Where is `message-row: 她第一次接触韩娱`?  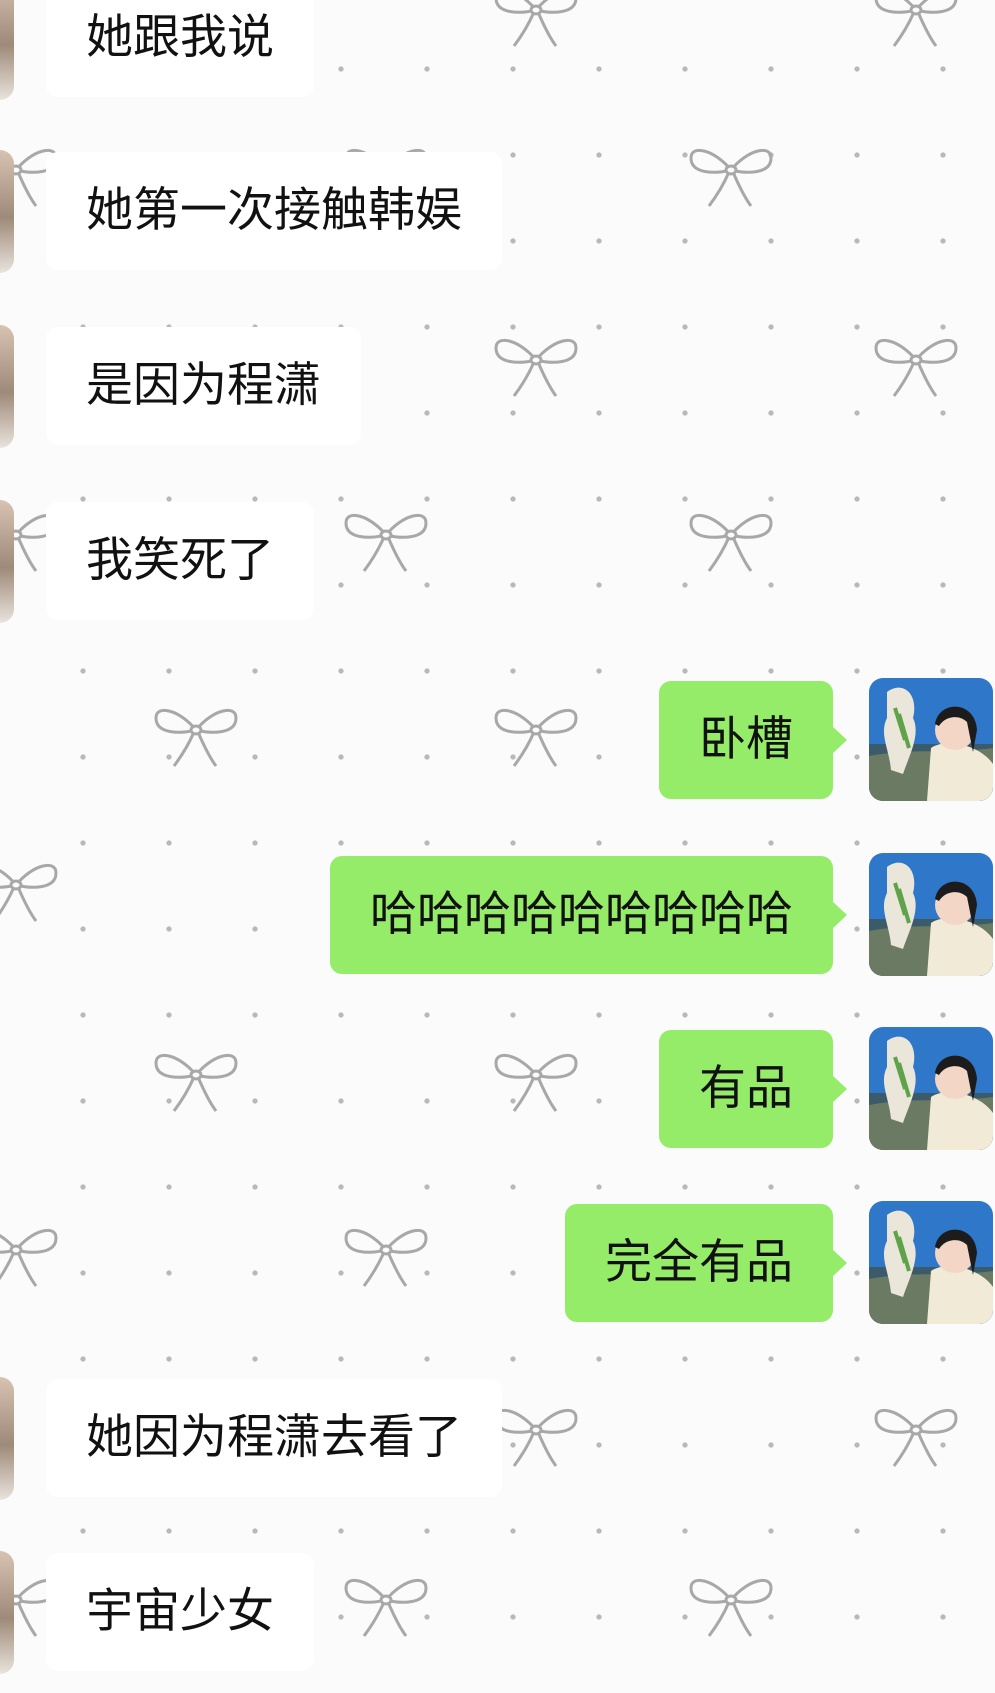 message-row: 她第一次接触韩娱 is located at coordinates (251, 211).